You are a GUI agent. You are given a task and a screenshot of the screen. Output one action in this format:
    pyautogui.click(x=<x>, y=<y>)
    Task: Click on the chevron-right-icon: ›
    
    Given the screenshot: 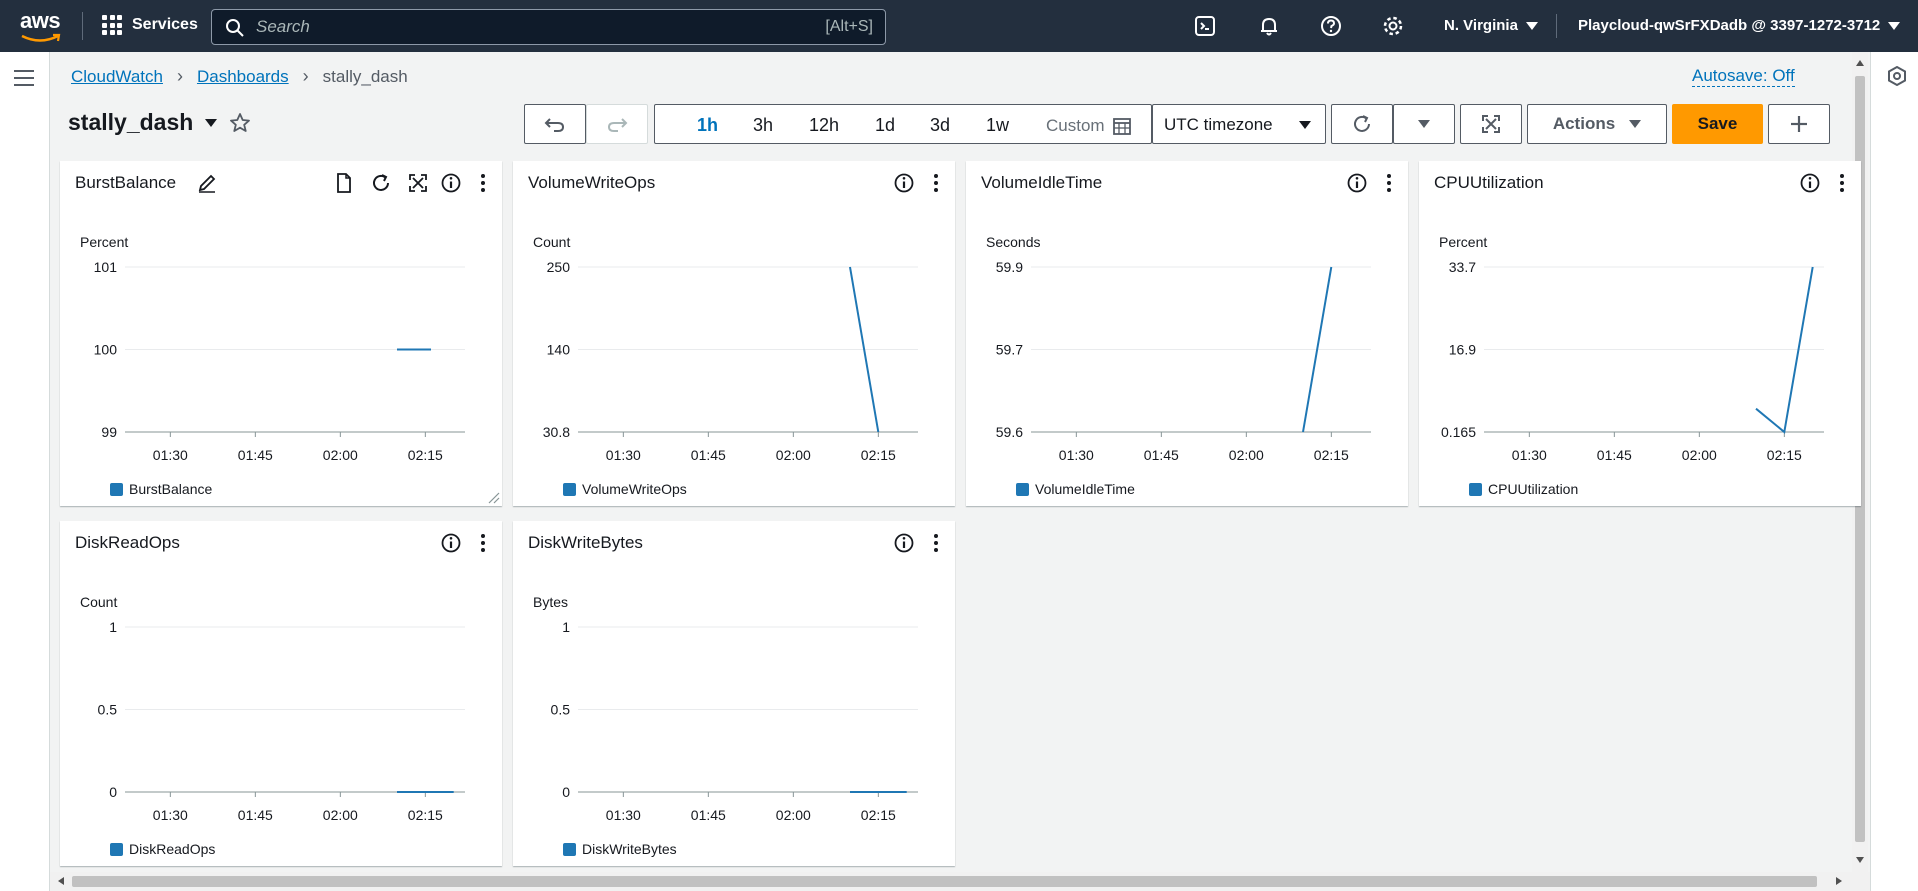 What is the action you would take?
    pyautogui.click(x=179, y=76)
    